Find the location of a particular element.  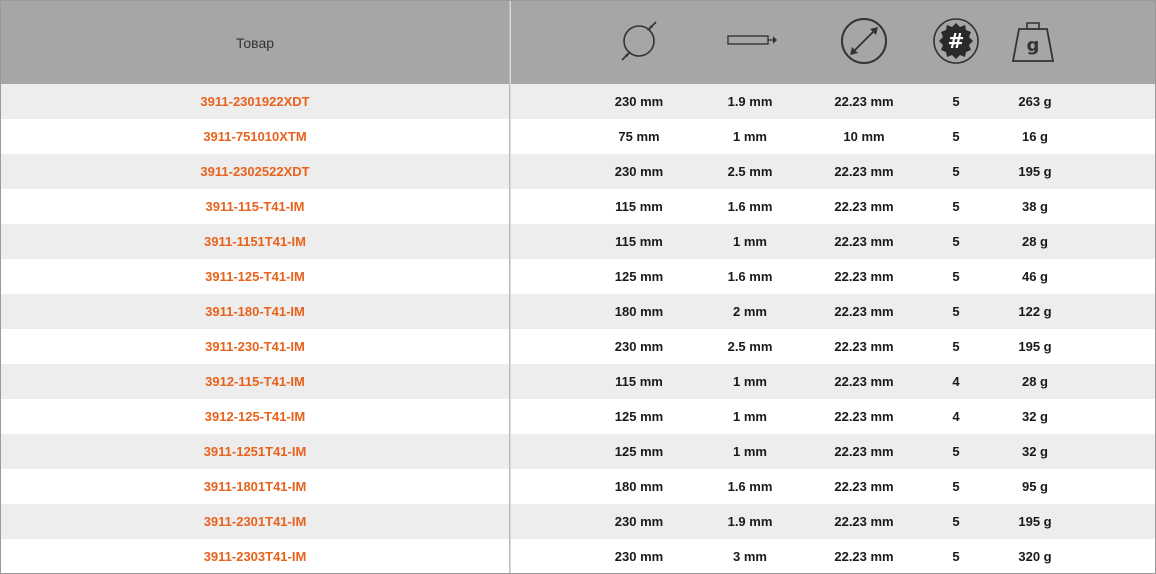

weight-icon: g is located at coordinates (1033, 41).